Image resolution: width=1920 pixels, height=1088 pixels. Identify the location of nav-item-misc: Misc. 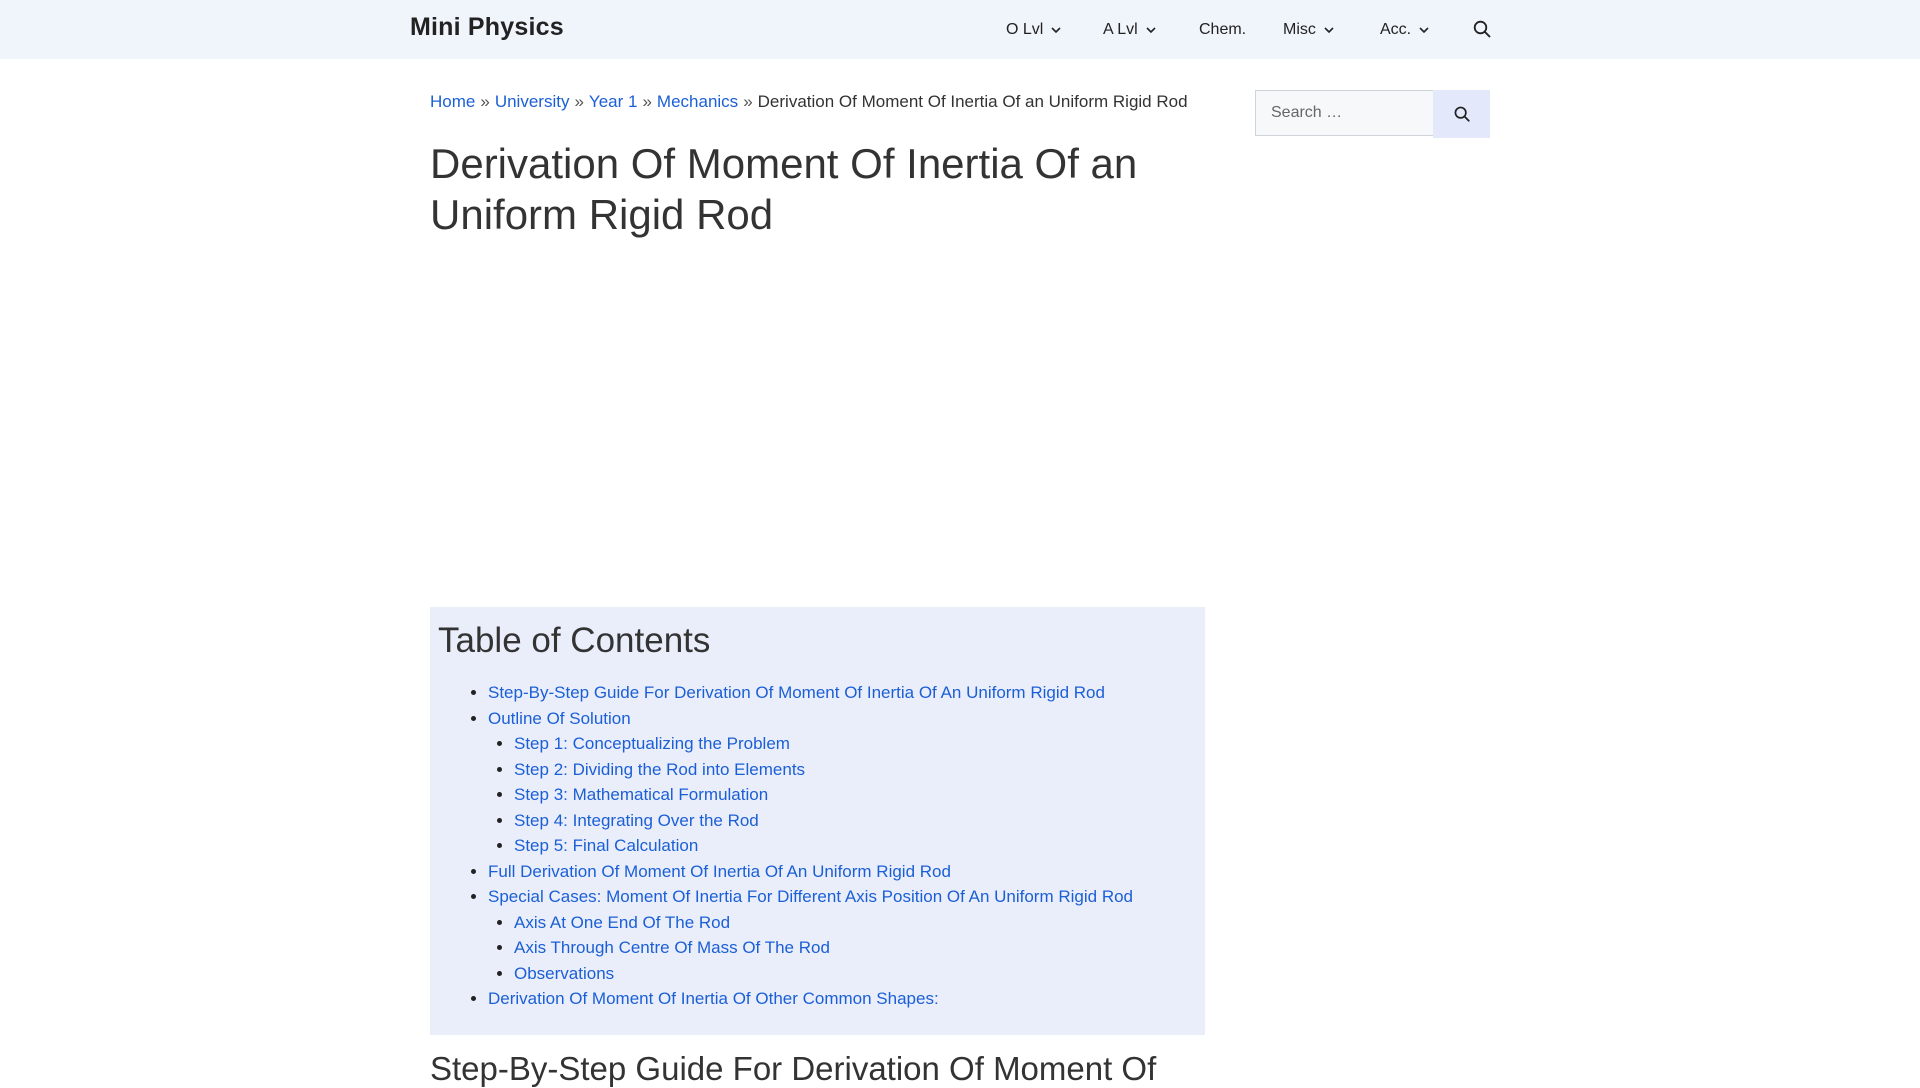
(1309, 30).